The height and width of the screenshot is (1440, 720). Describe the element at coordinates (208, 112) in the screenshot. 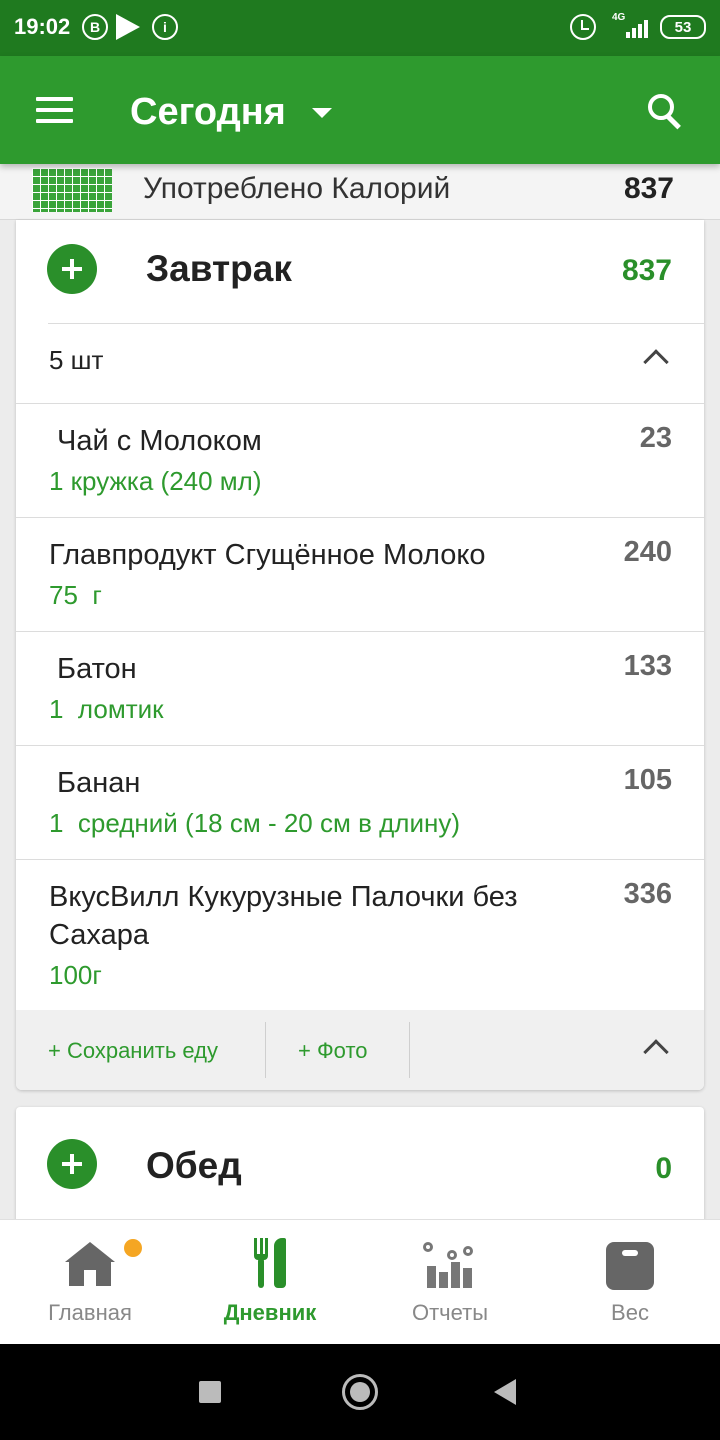

I see `date-selector-title: Сегодня` at that location.